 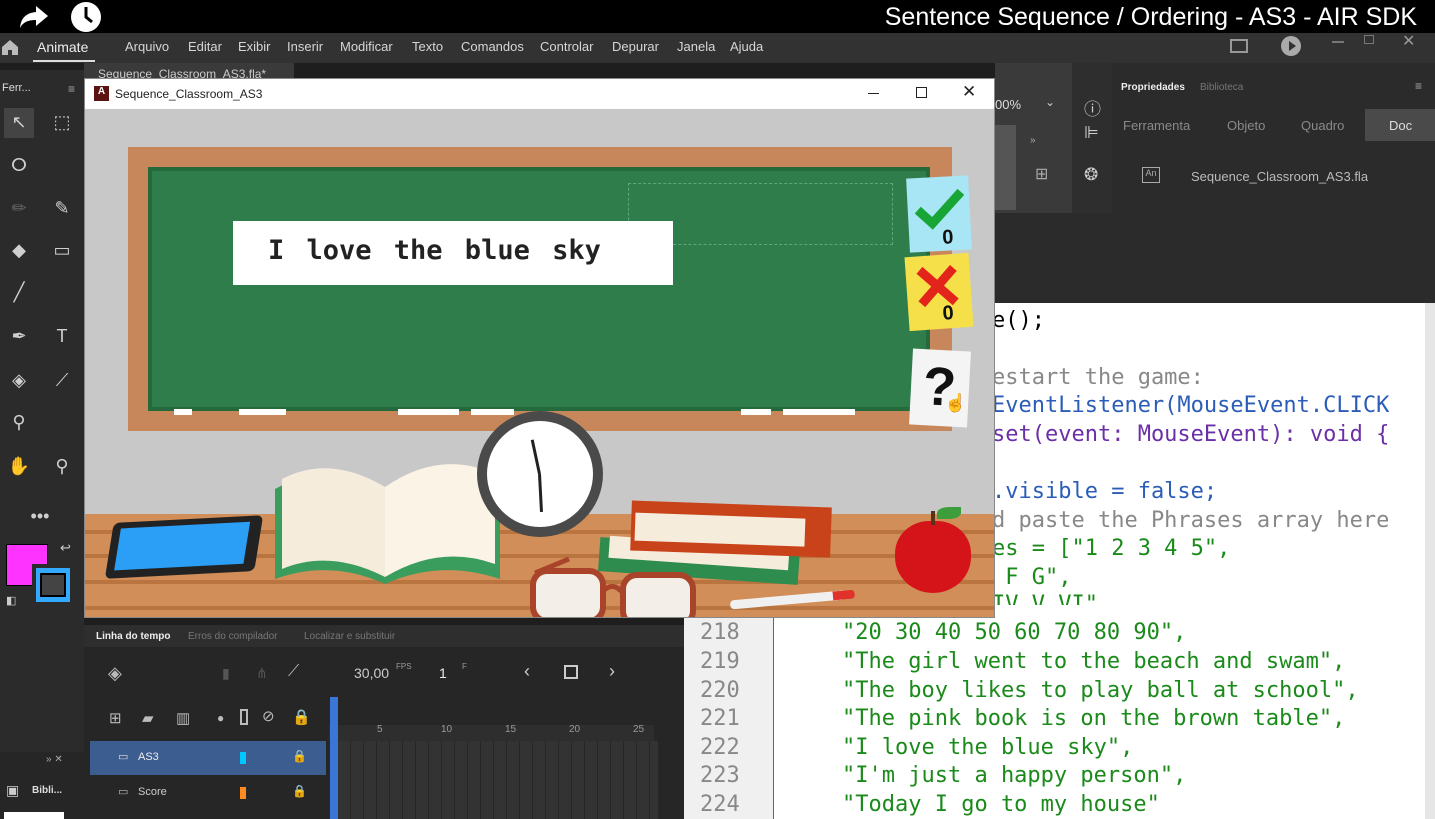 What do you see at coordinates (301, 717) in the screenshot?
I see `lock-all-icon: 🔒` at bounding box center [301, 717].